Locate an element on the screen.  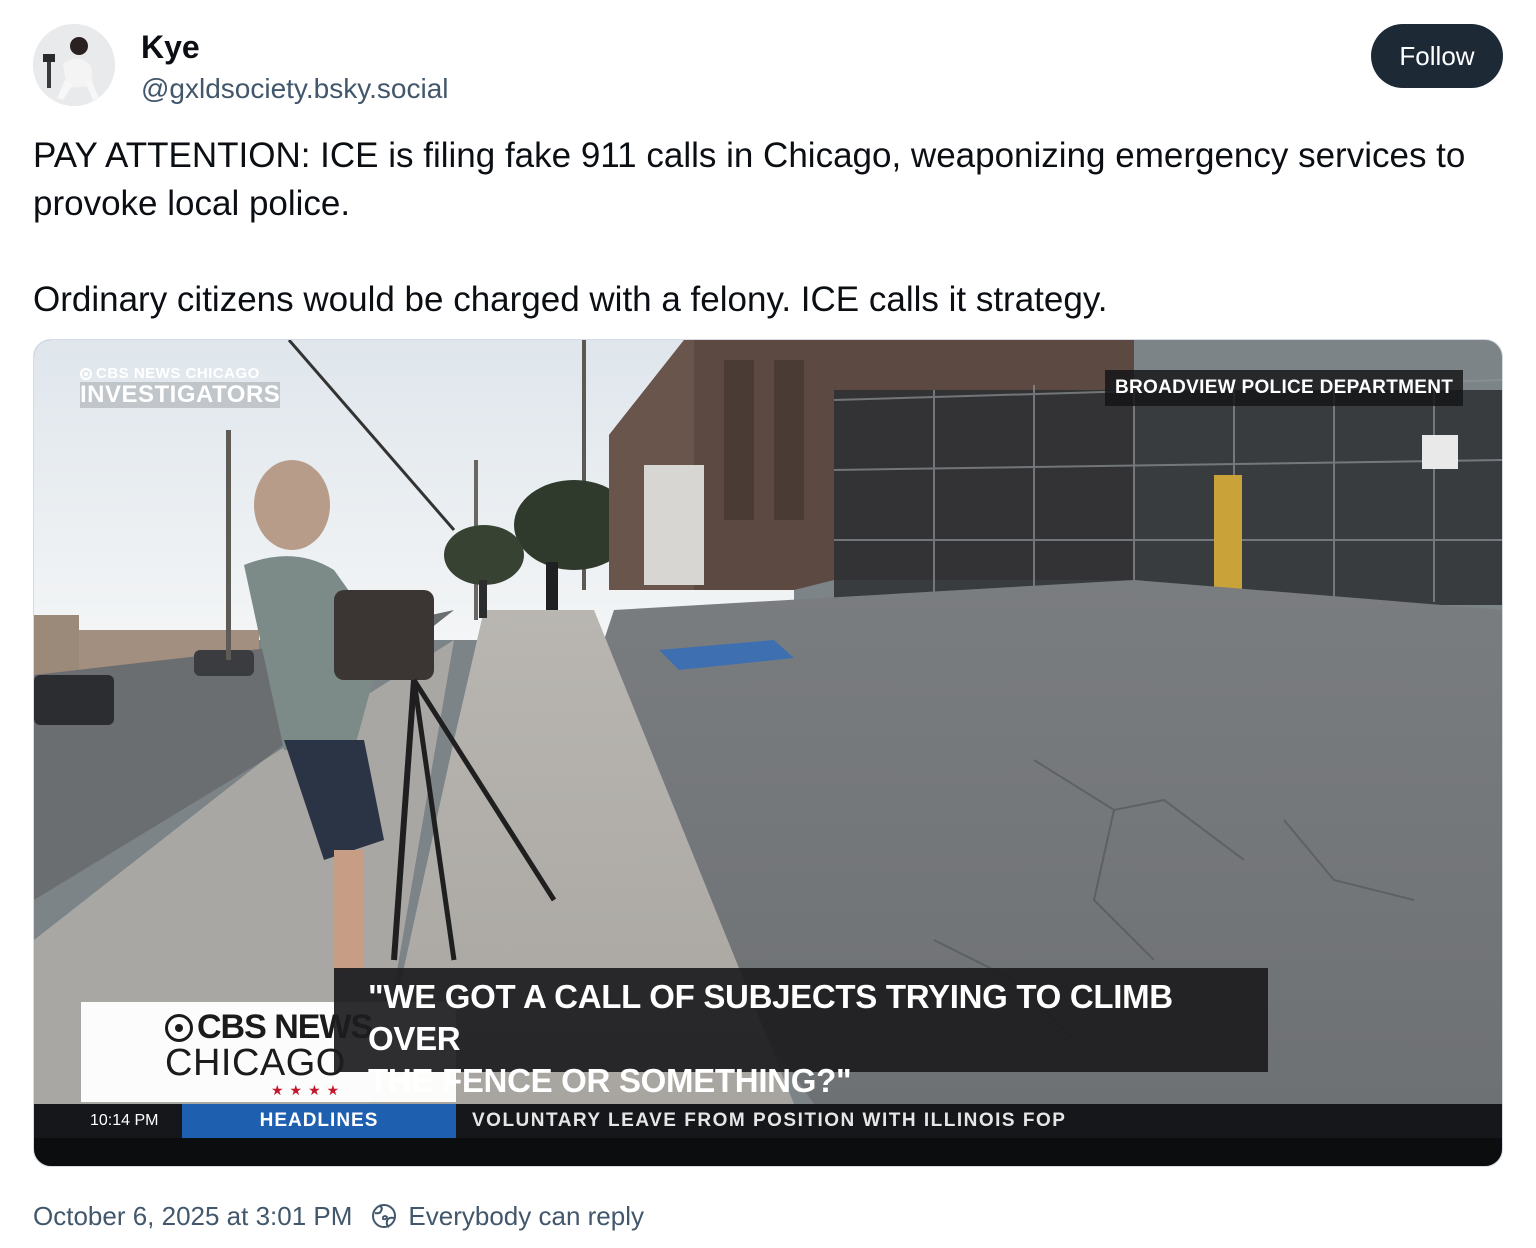
cbs-line-2: CHICAGO is located at coordinates (255, 1063).